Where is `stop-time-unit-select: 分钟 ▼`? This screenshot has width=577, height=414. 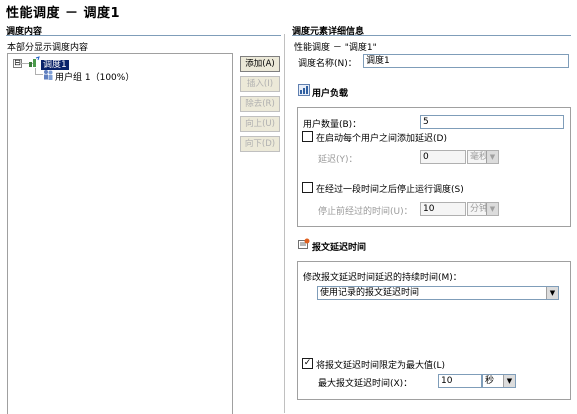 stop-time-unit-select: 分钟 ▼ is located at coordinates (483, 209).